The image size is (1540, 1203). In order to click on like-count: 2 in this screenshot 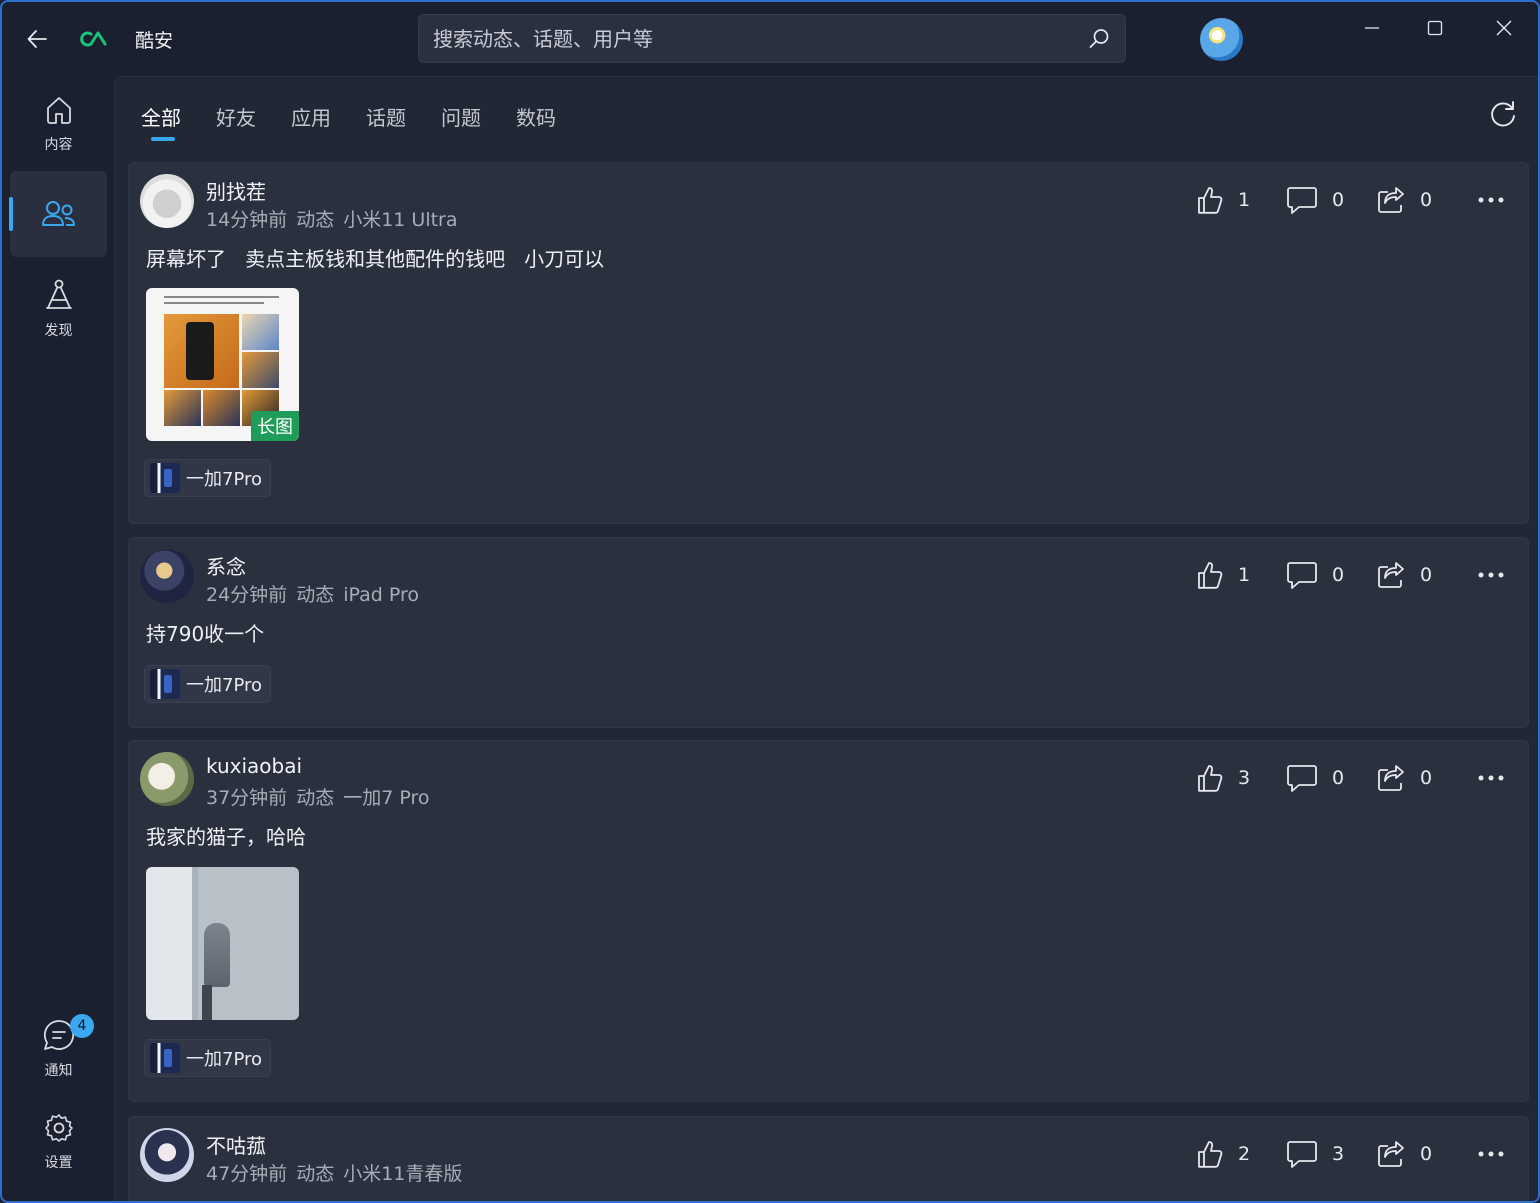, I will do `click(1244, 1154)`.